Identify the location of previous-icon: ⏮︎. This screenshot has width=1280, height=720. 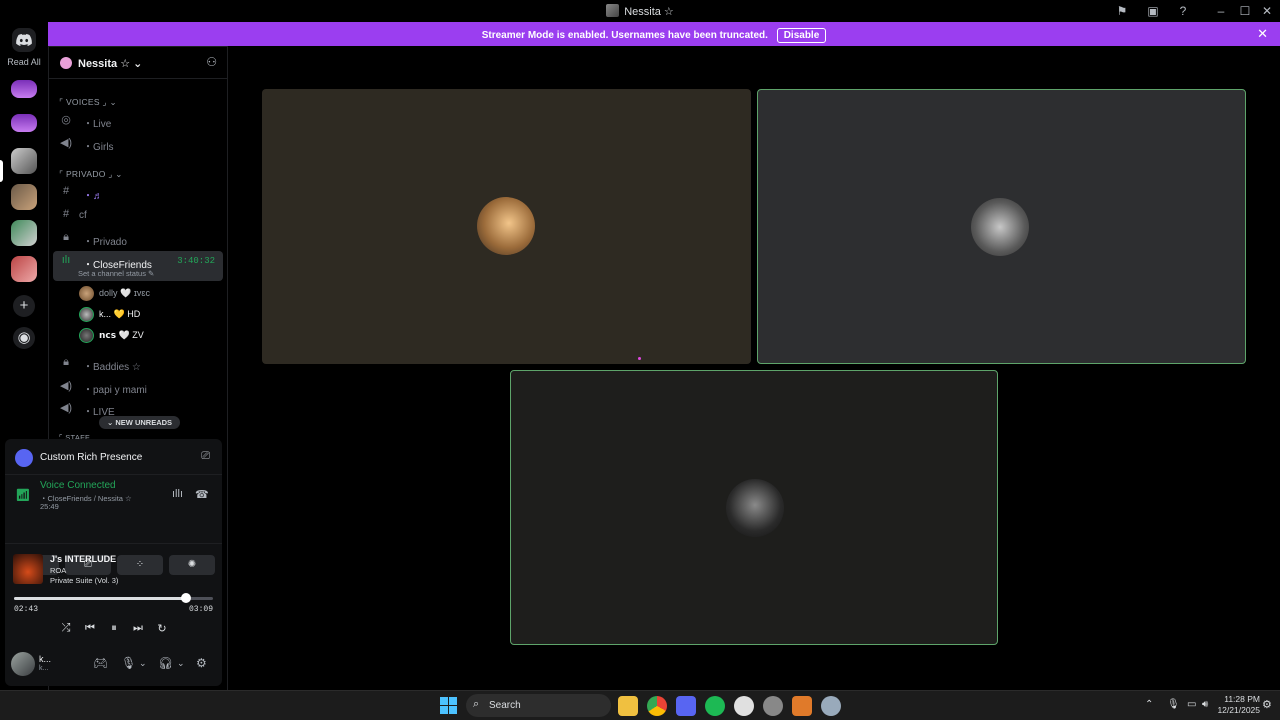
(90, 628).